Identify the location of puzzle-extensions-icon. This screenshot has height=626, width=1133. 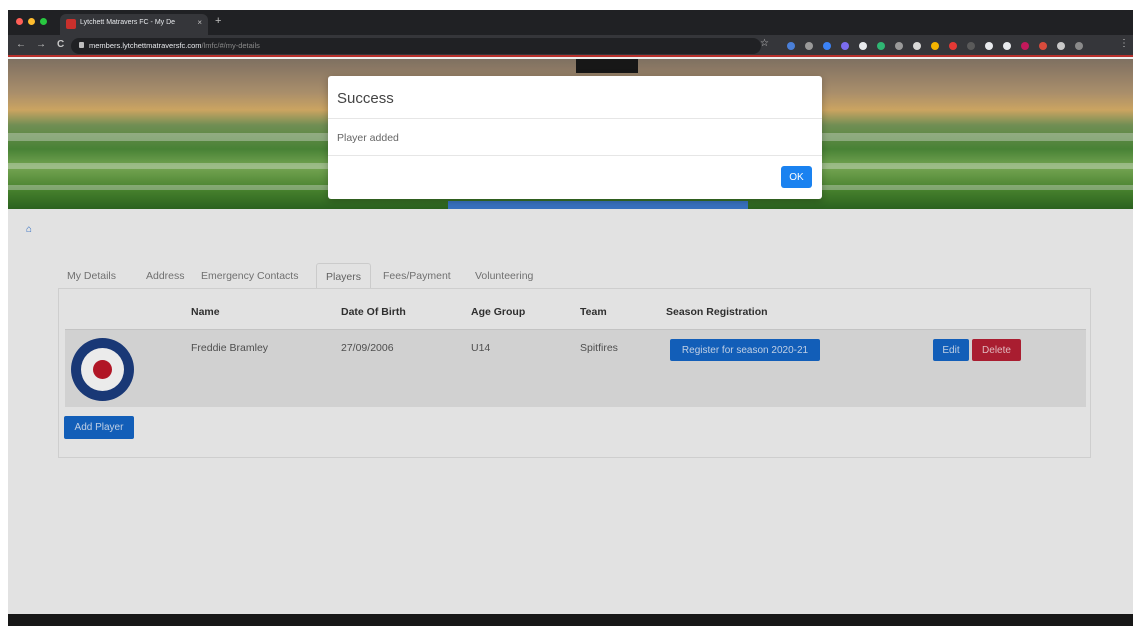
(1061, 46).